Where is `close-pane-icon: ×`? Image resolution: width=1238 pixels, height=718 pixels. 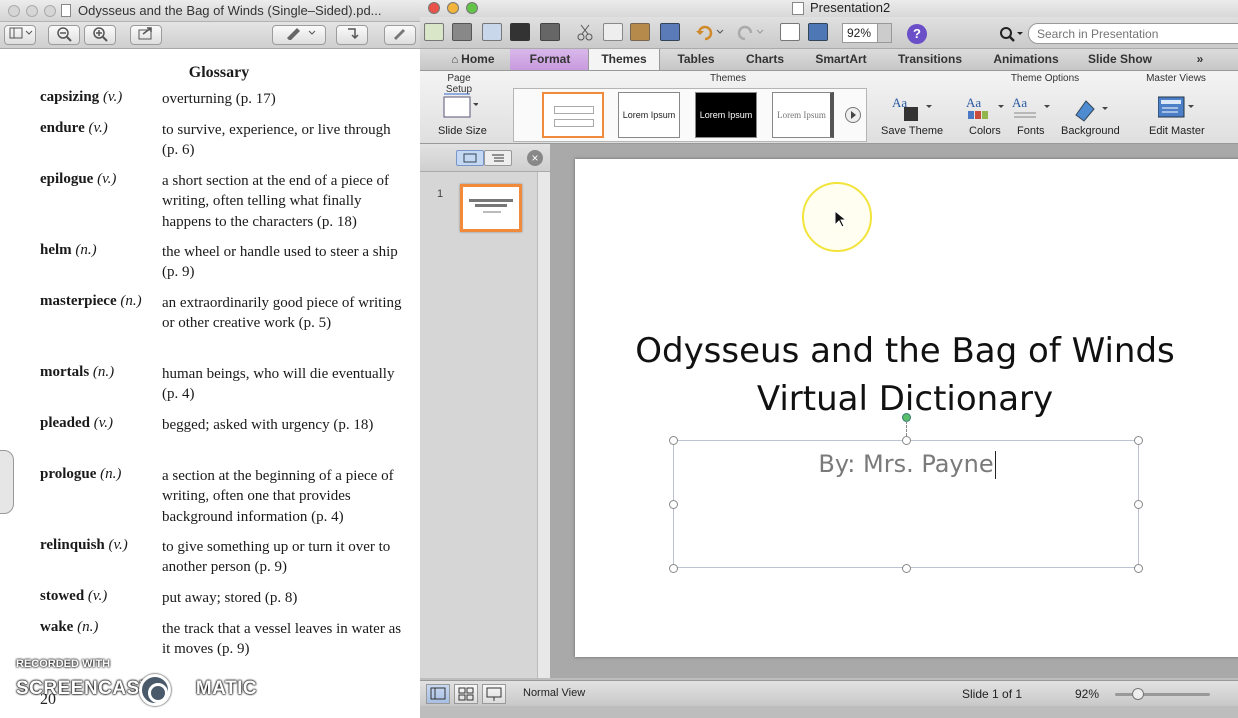
close-pane-icon: × is located at coordinates (535, 158).